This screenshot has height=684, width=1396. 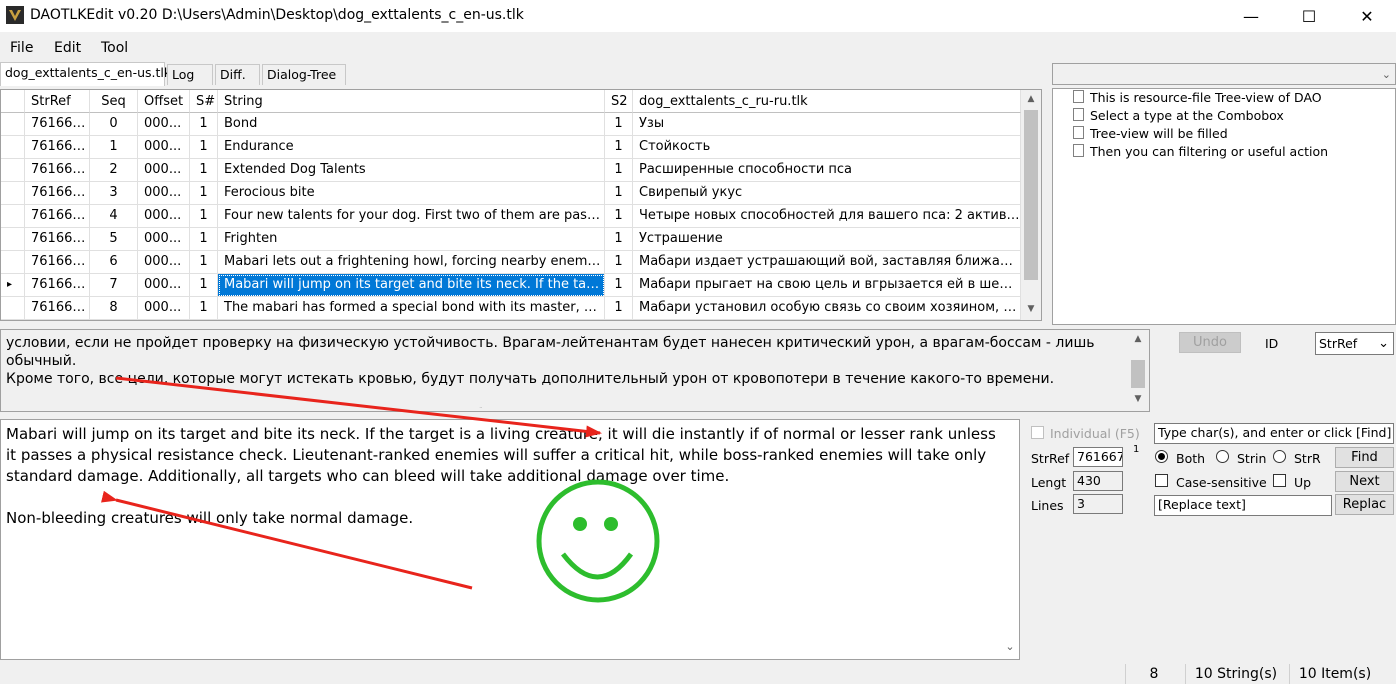 I want to click on annotation-overlay, so click(x=380, y=489).